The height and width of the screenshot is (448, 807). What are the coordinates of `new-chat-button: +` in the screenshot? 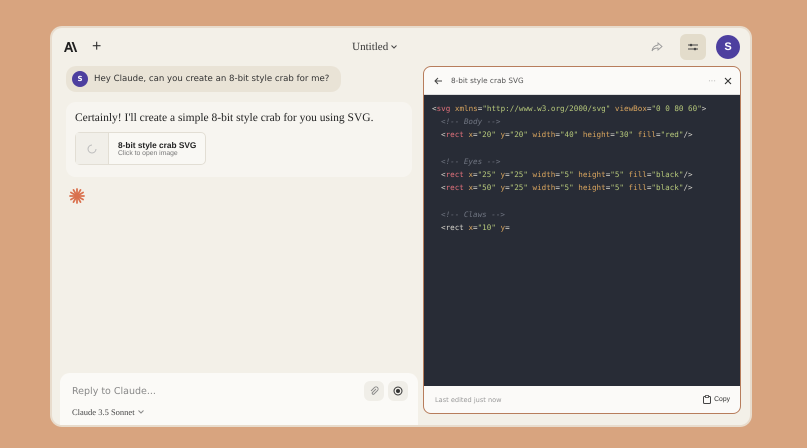 It's located at (97, 47).